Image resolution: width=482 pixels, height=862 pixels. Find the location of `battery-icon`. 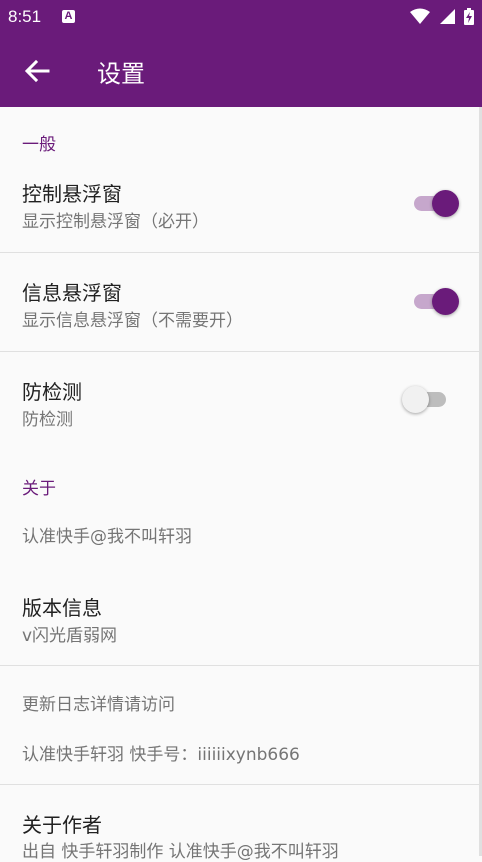

battery-icon is located at coordinates (469, 16).